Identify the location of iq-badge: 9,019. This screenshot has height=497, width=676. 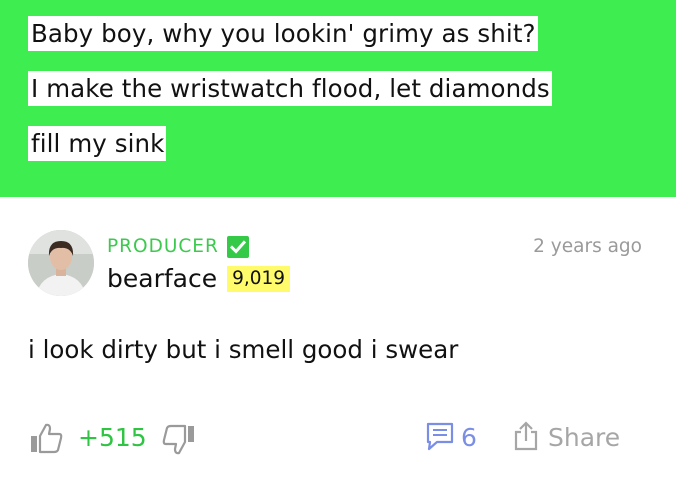
(259, 279).